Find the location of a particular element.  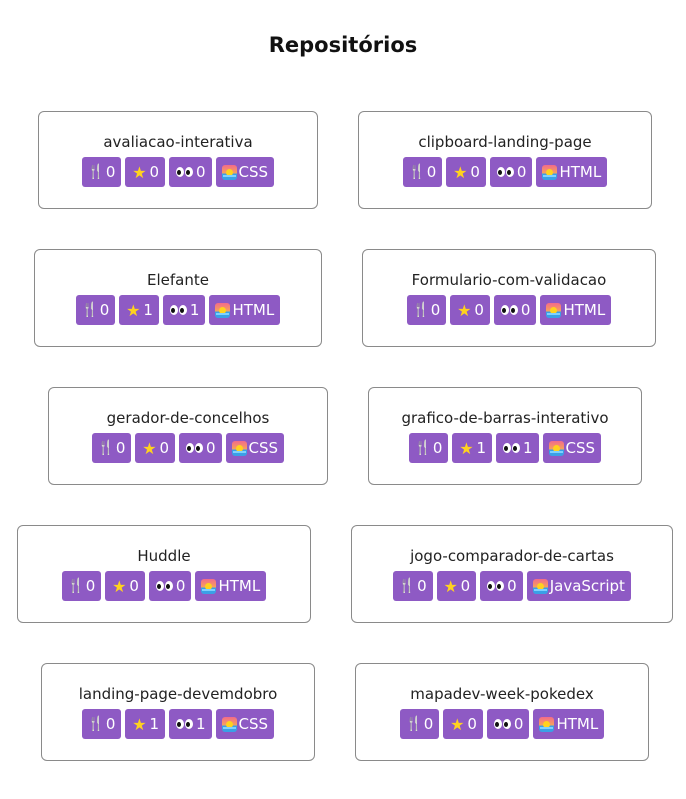

repo-name: Elefante is located at coordinates (178, 280).